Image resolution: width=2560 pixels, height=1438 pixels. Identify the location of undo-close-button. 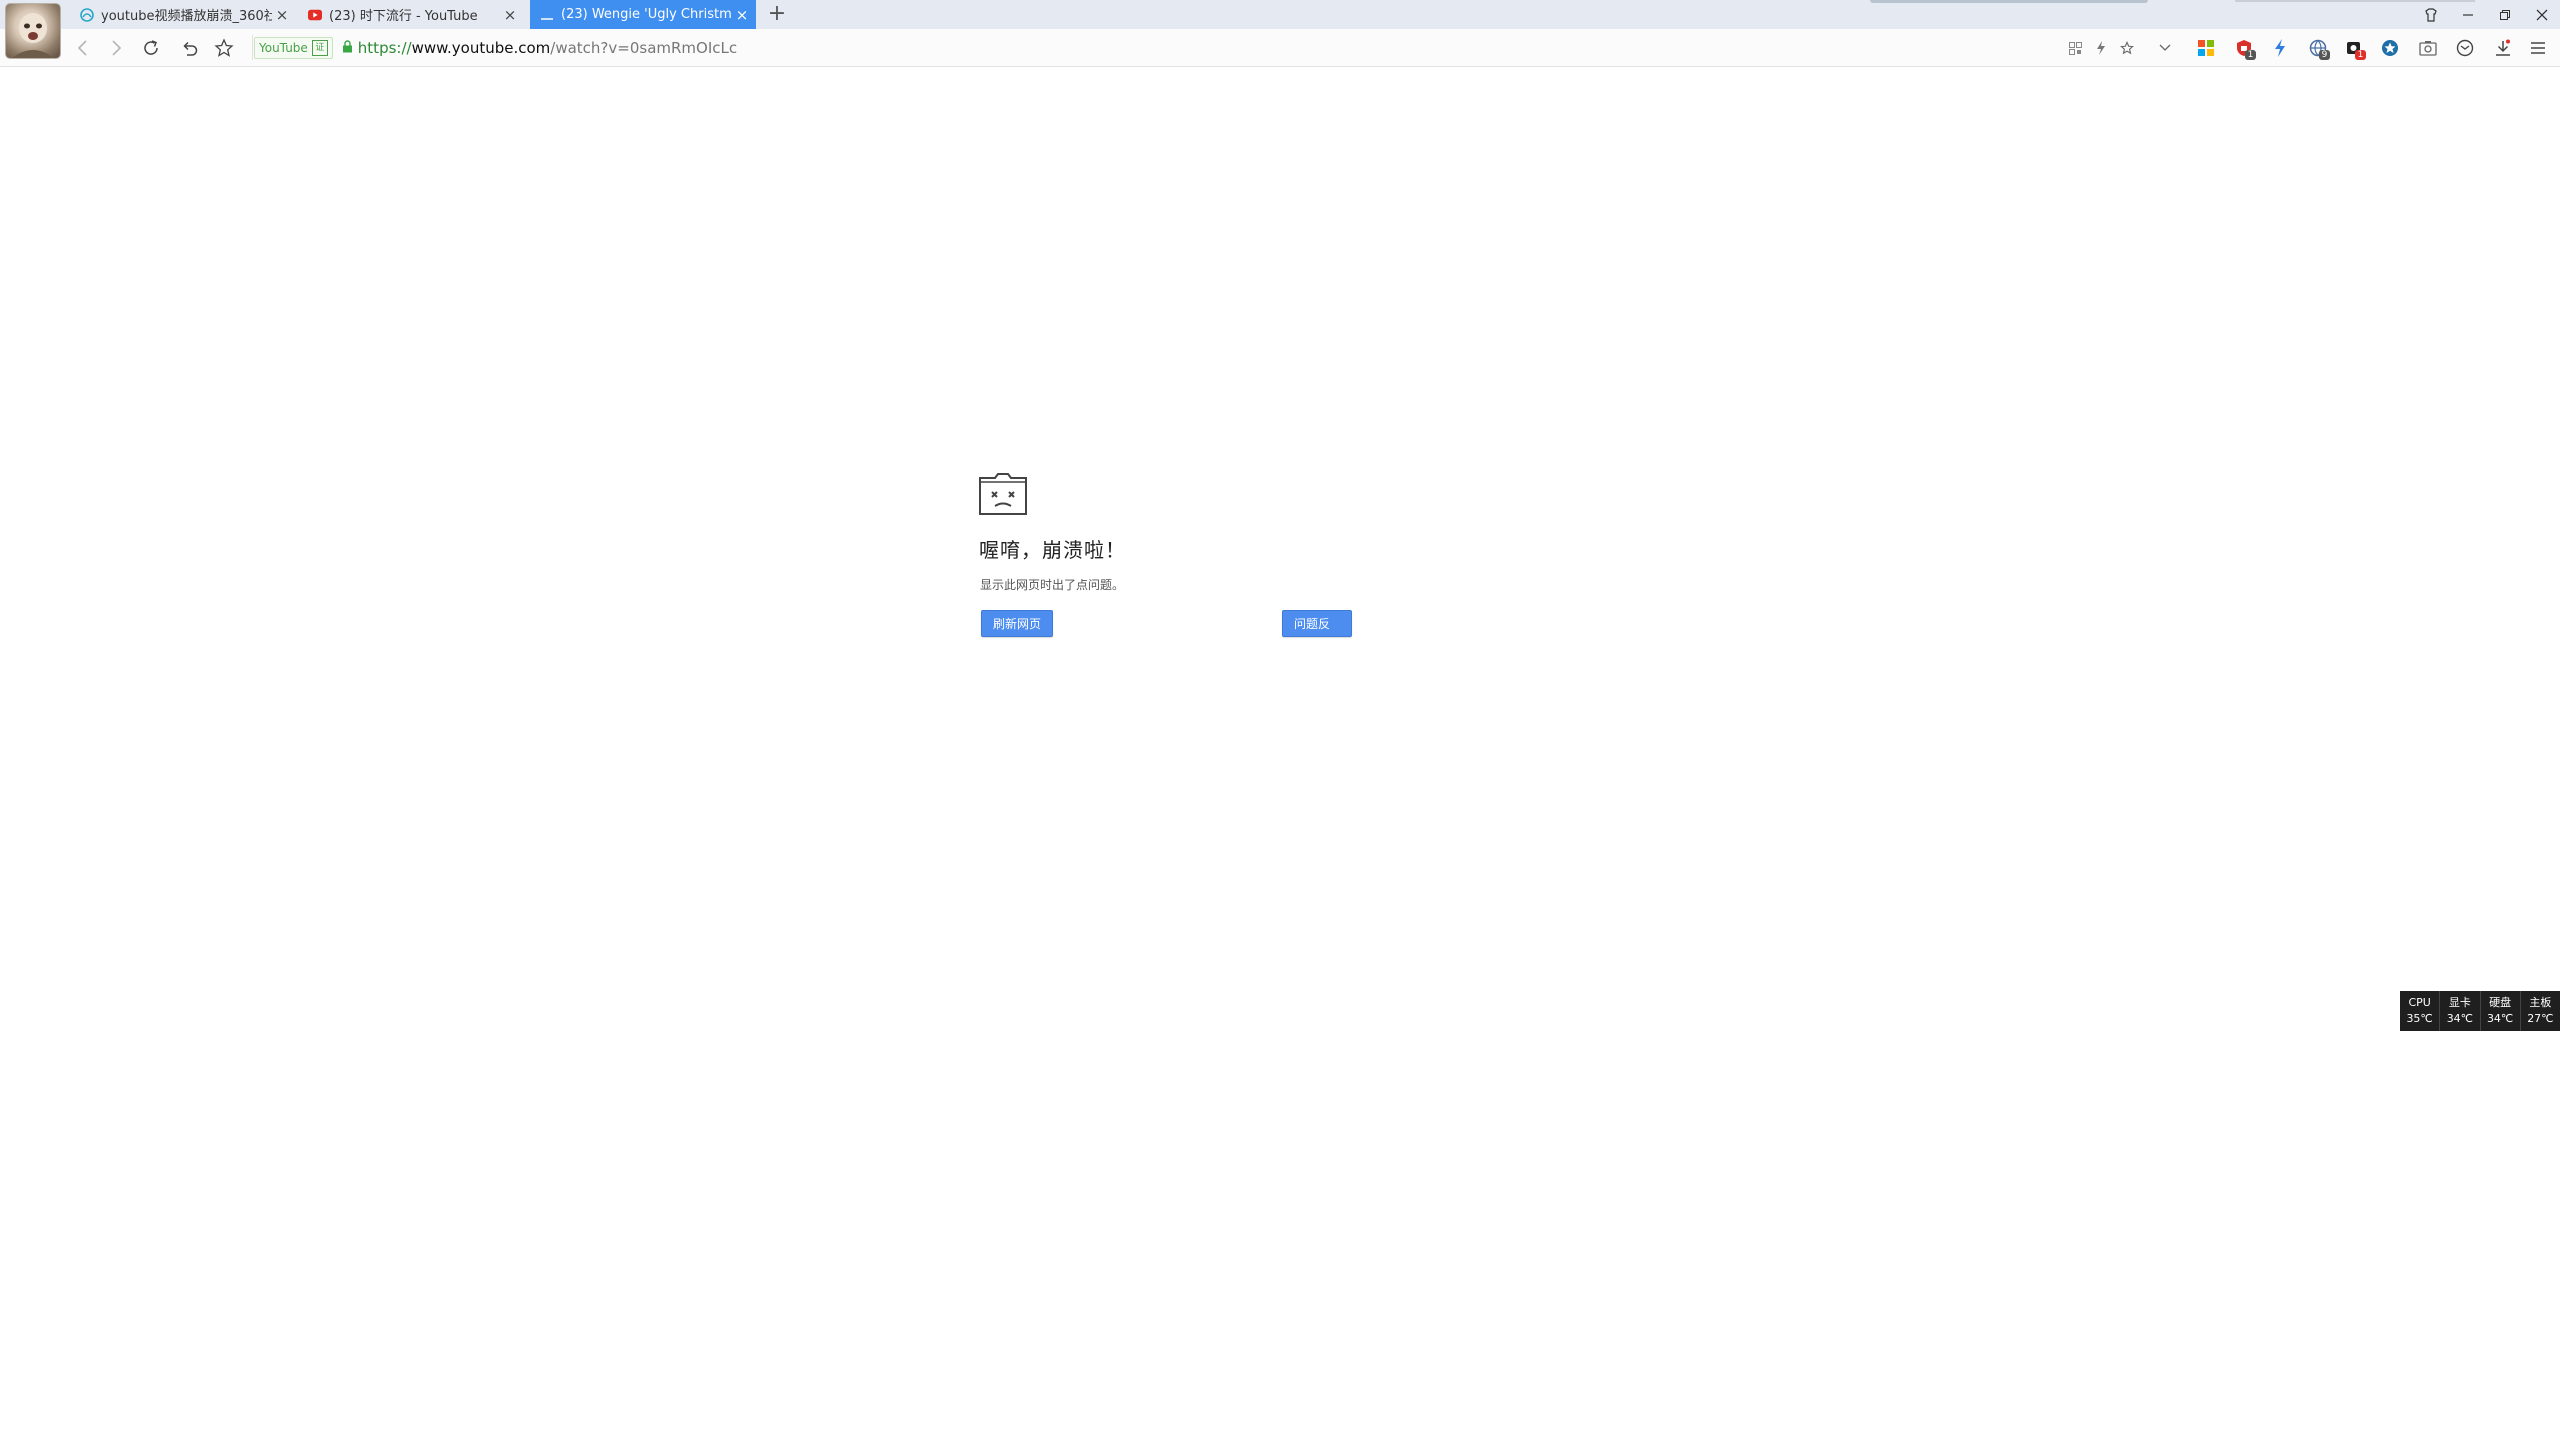
(190, 48).